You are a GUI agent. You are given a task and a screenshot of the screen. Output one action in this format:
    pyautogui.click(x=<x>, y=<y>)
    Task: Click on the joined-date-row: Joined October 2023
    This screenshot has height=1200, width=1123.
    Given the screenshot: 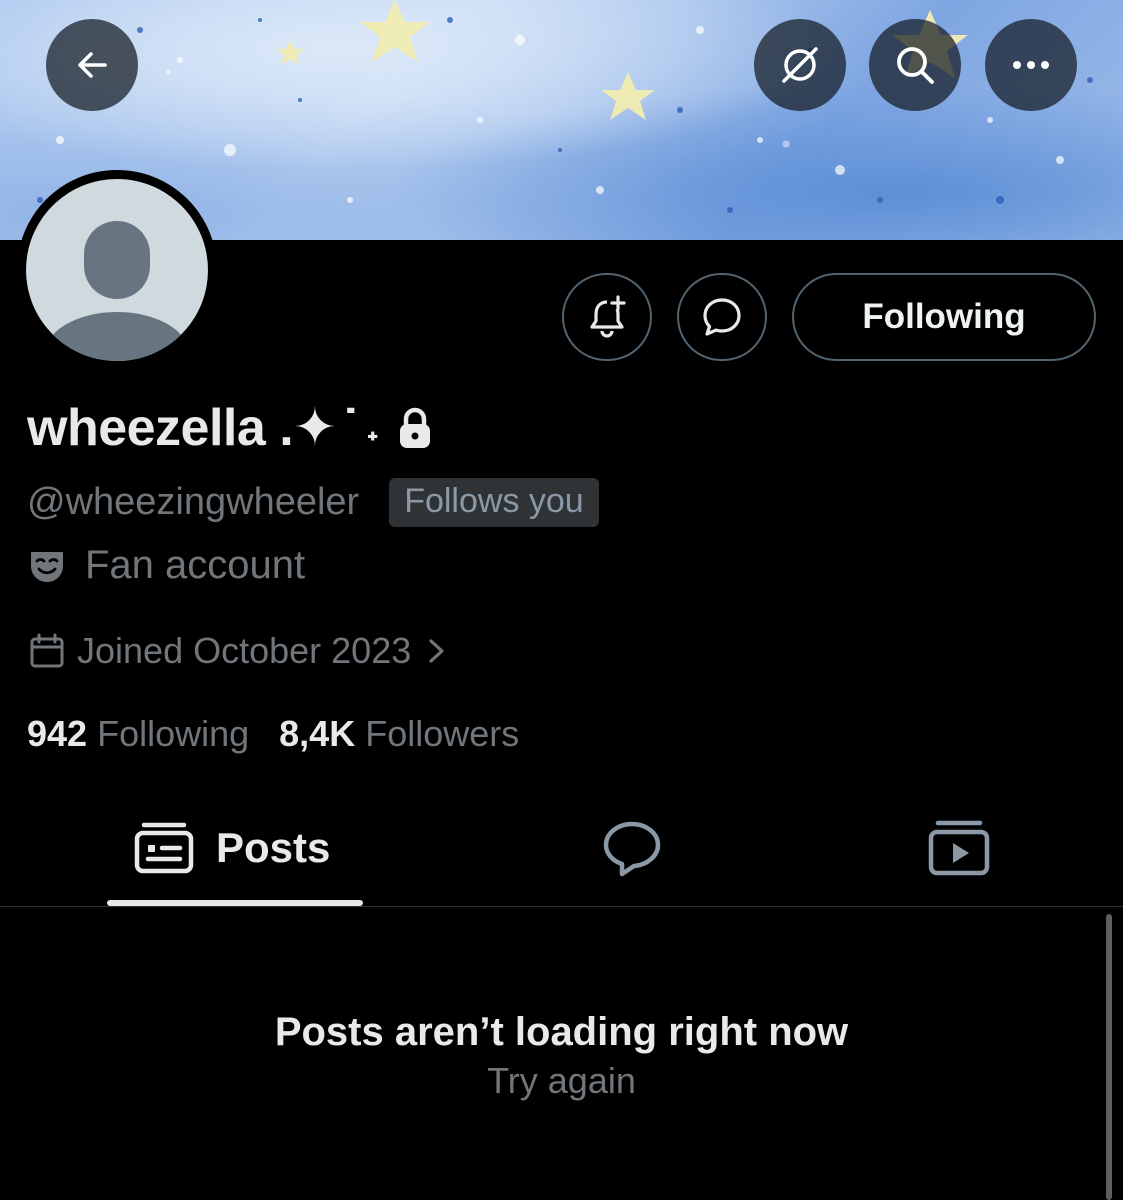 What is the action you would take?
    pyautogui.click(x=238, y=651)
    